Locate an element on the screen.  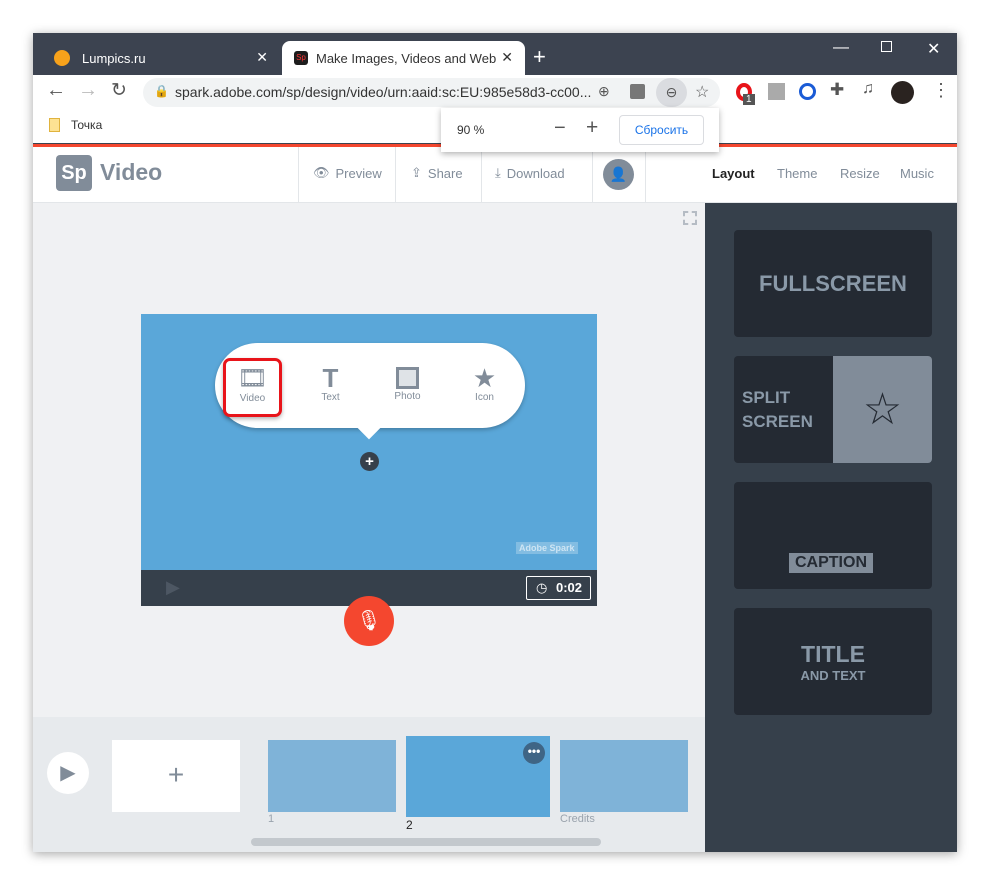
timeline-scrollbar is located at coordinates (426, 842).